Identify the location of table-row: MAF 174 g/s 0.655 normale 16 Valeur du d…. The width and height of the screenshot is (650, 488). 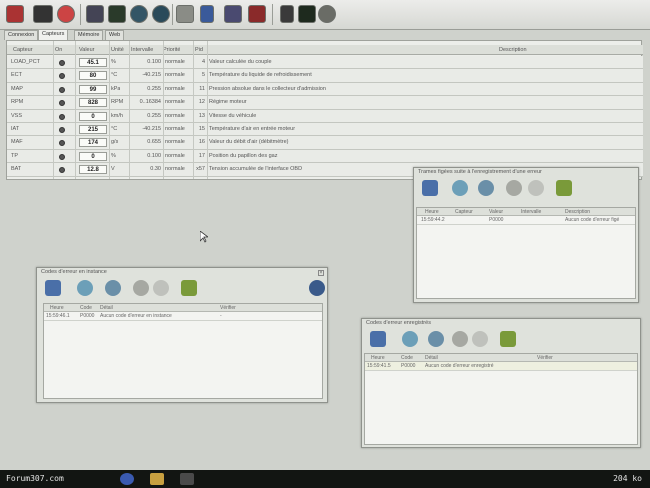
(325, 143).